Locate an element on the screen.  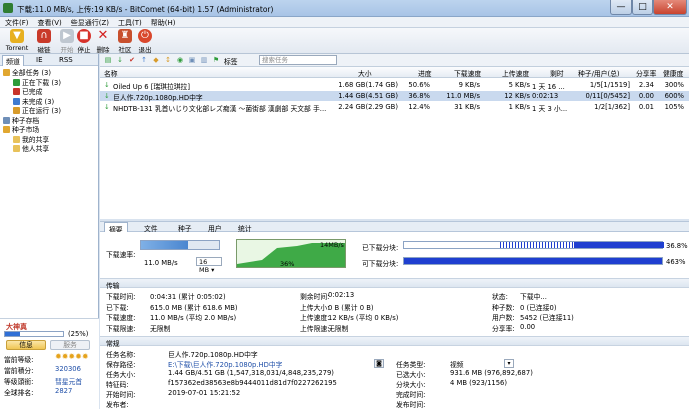
tab-summary: 摘要 is located at coordinates (116, 228).